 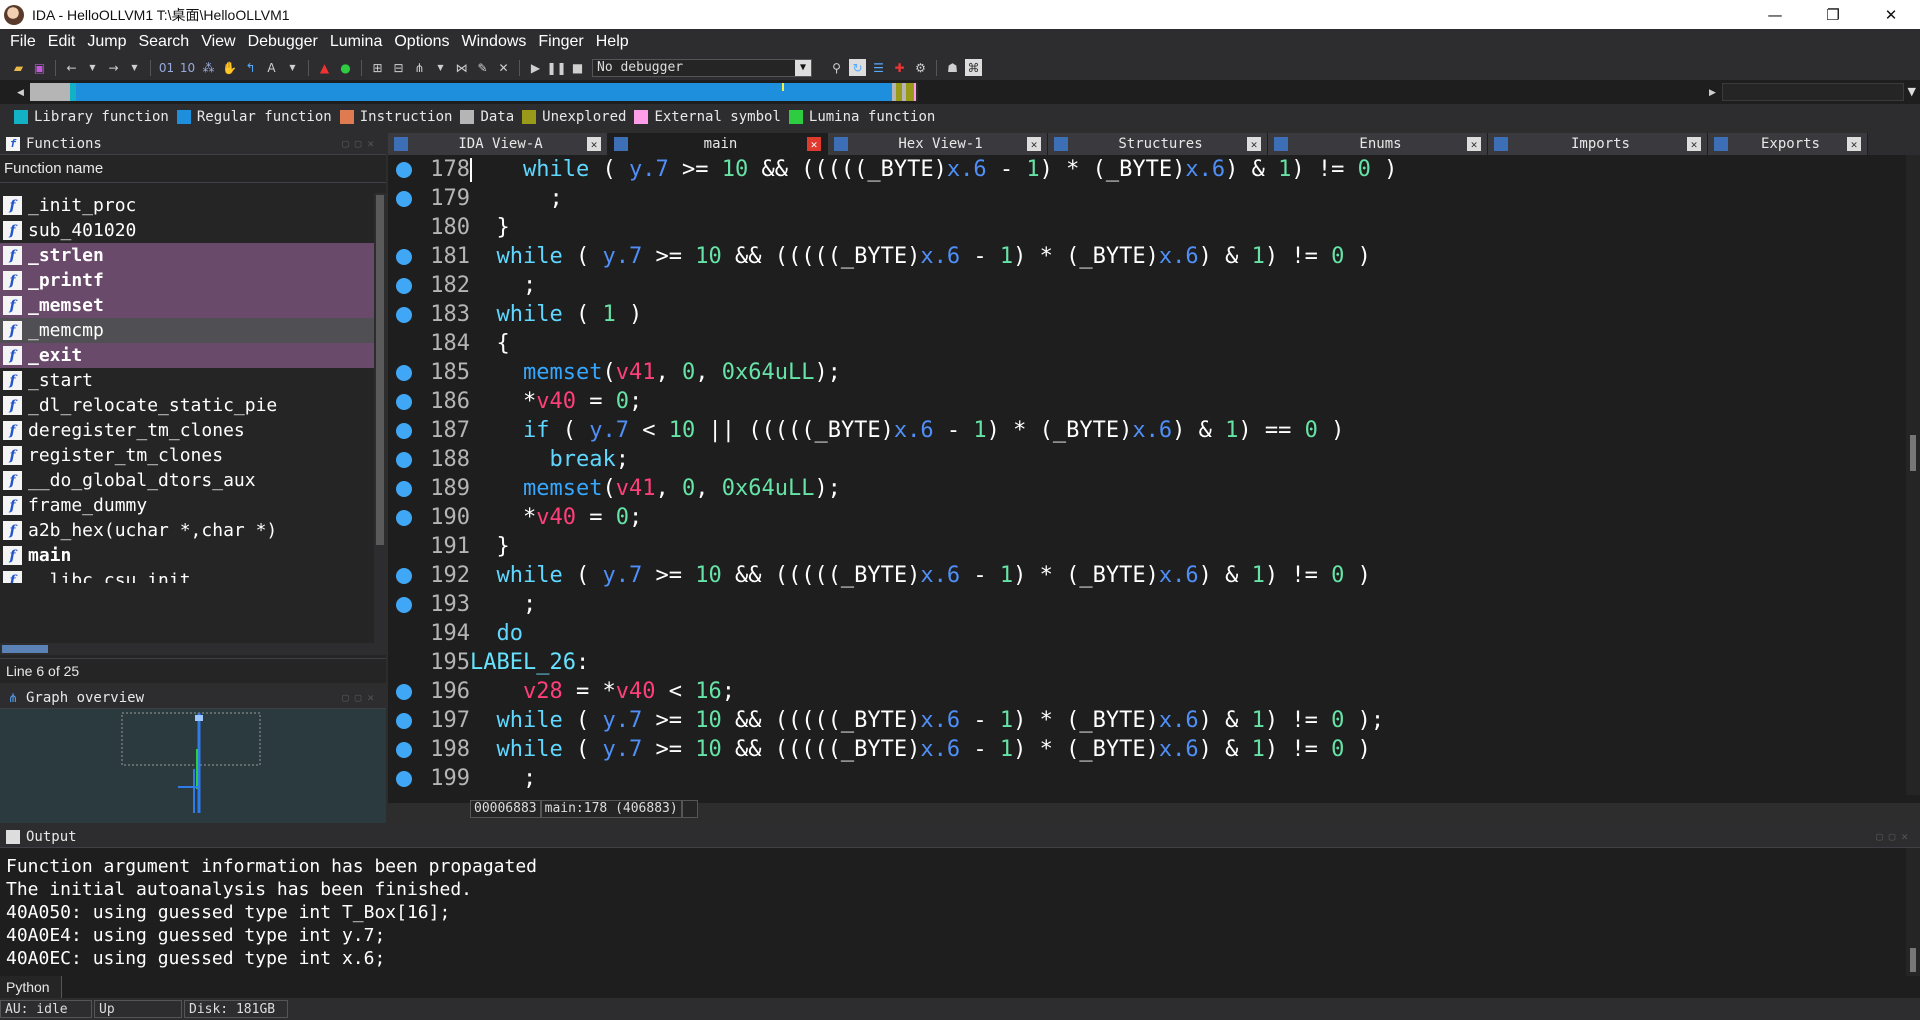 What do you see at coordinates (187, 380) in the screenshot?
I see `function-row: f _start` at bounding box center [187, 380].